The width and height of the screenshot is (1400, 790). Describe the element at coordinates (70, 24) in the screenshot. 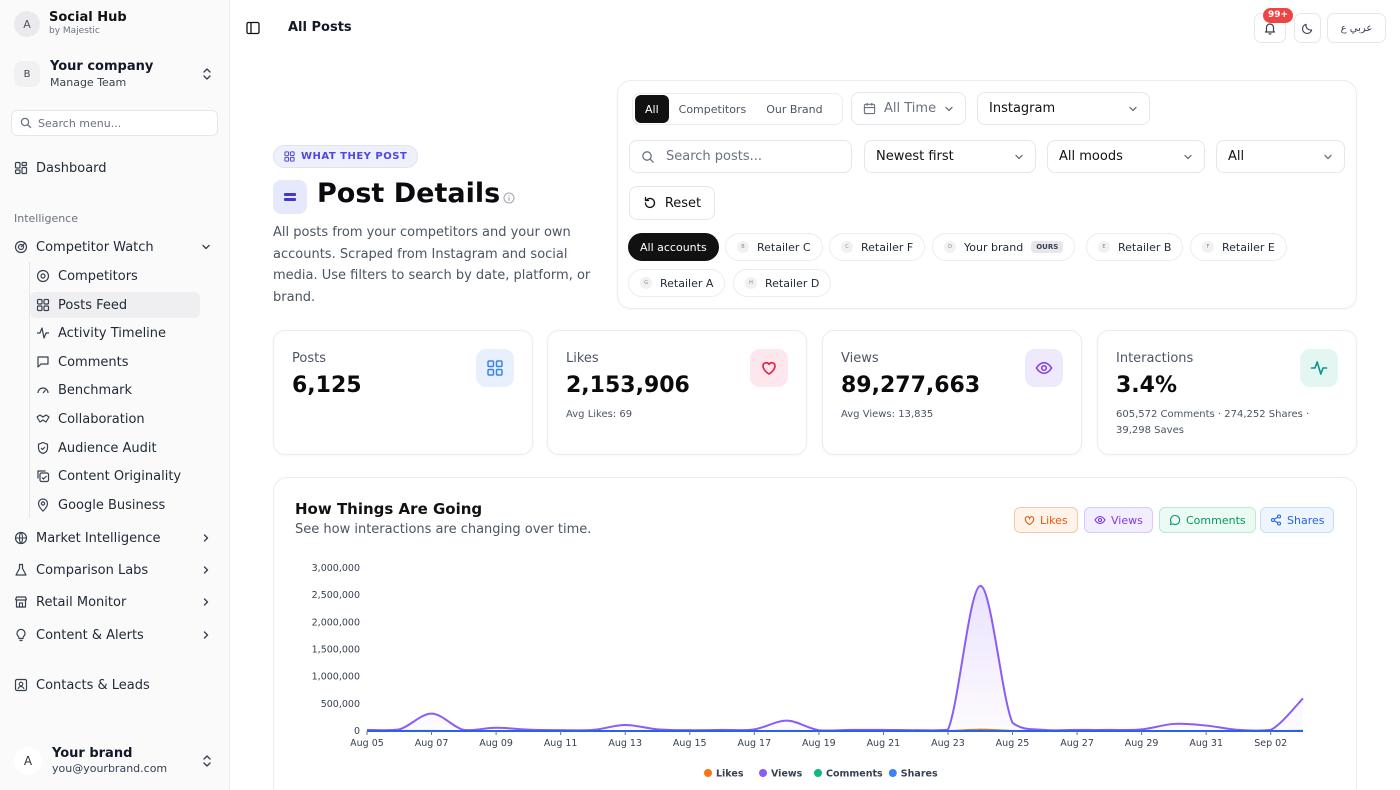

I see `app-brand: A Social Hub by Majestic` at that location.